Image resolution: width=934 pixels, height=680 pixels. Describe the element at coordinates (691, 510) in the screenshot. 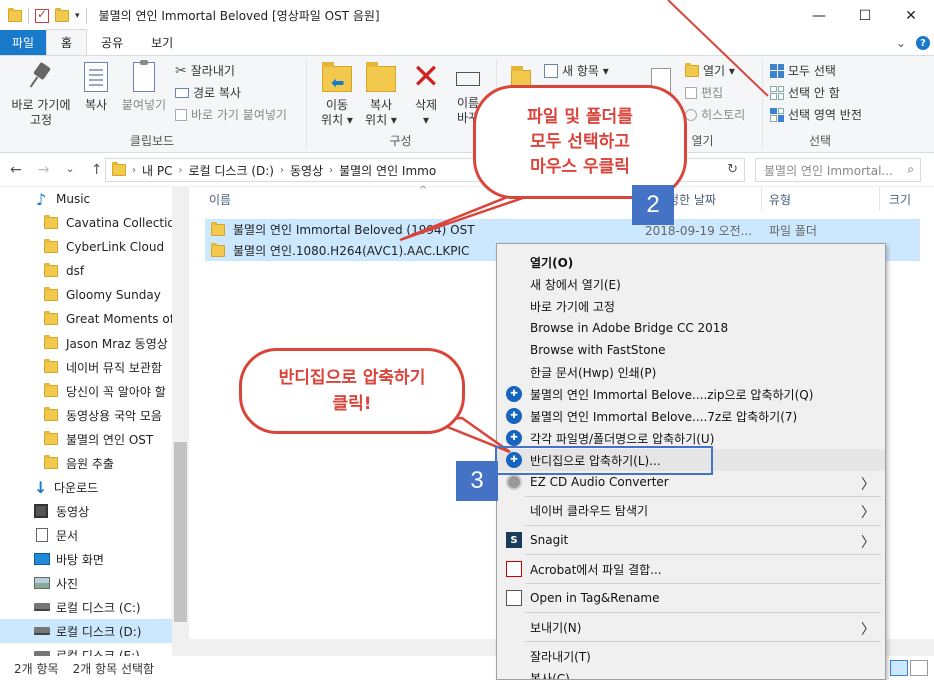

I see `menu-item-naver-cloud: 네이버 클라우드 탐색기 〉` at that location.